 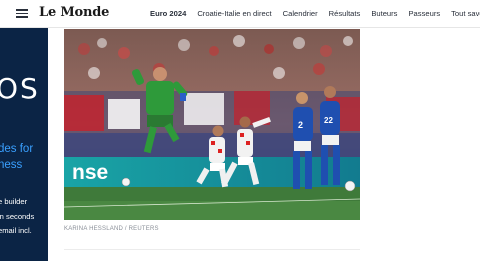 I want to click on ad-tagline: des for ness, so click(x=16, y=157).